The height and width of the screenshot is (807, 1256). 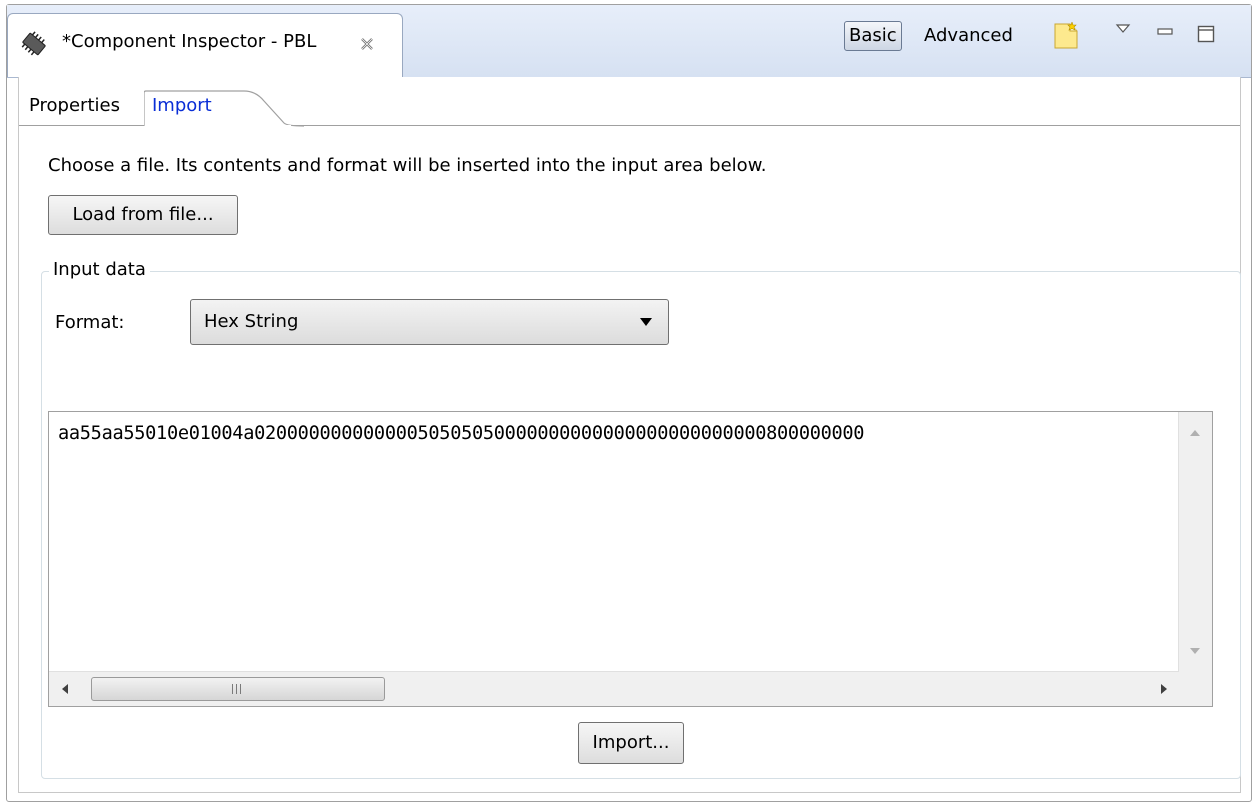 What do you see at coordinates (1123, 29) in the screenshot?
I see `view-menu-icon` at bounding box center [1123, 29].